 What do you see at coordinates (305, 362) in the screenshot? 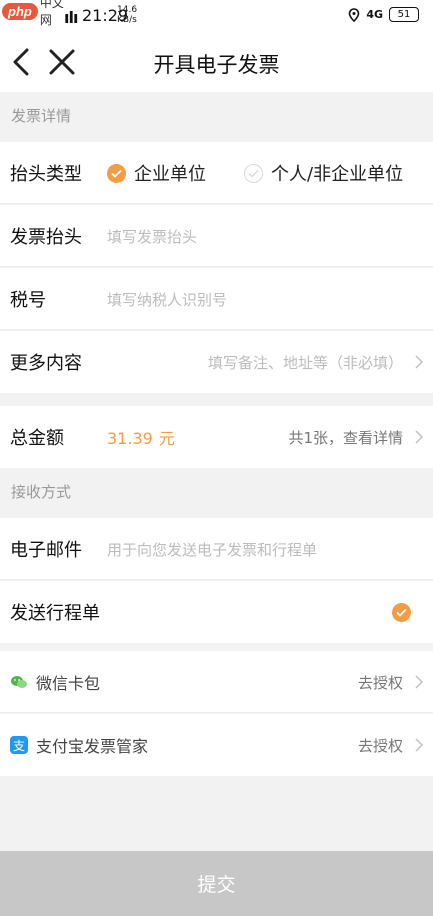
I see `more-content-placeholder: 填写备注、地址等（非必填）` at bounding box center [305, 362].